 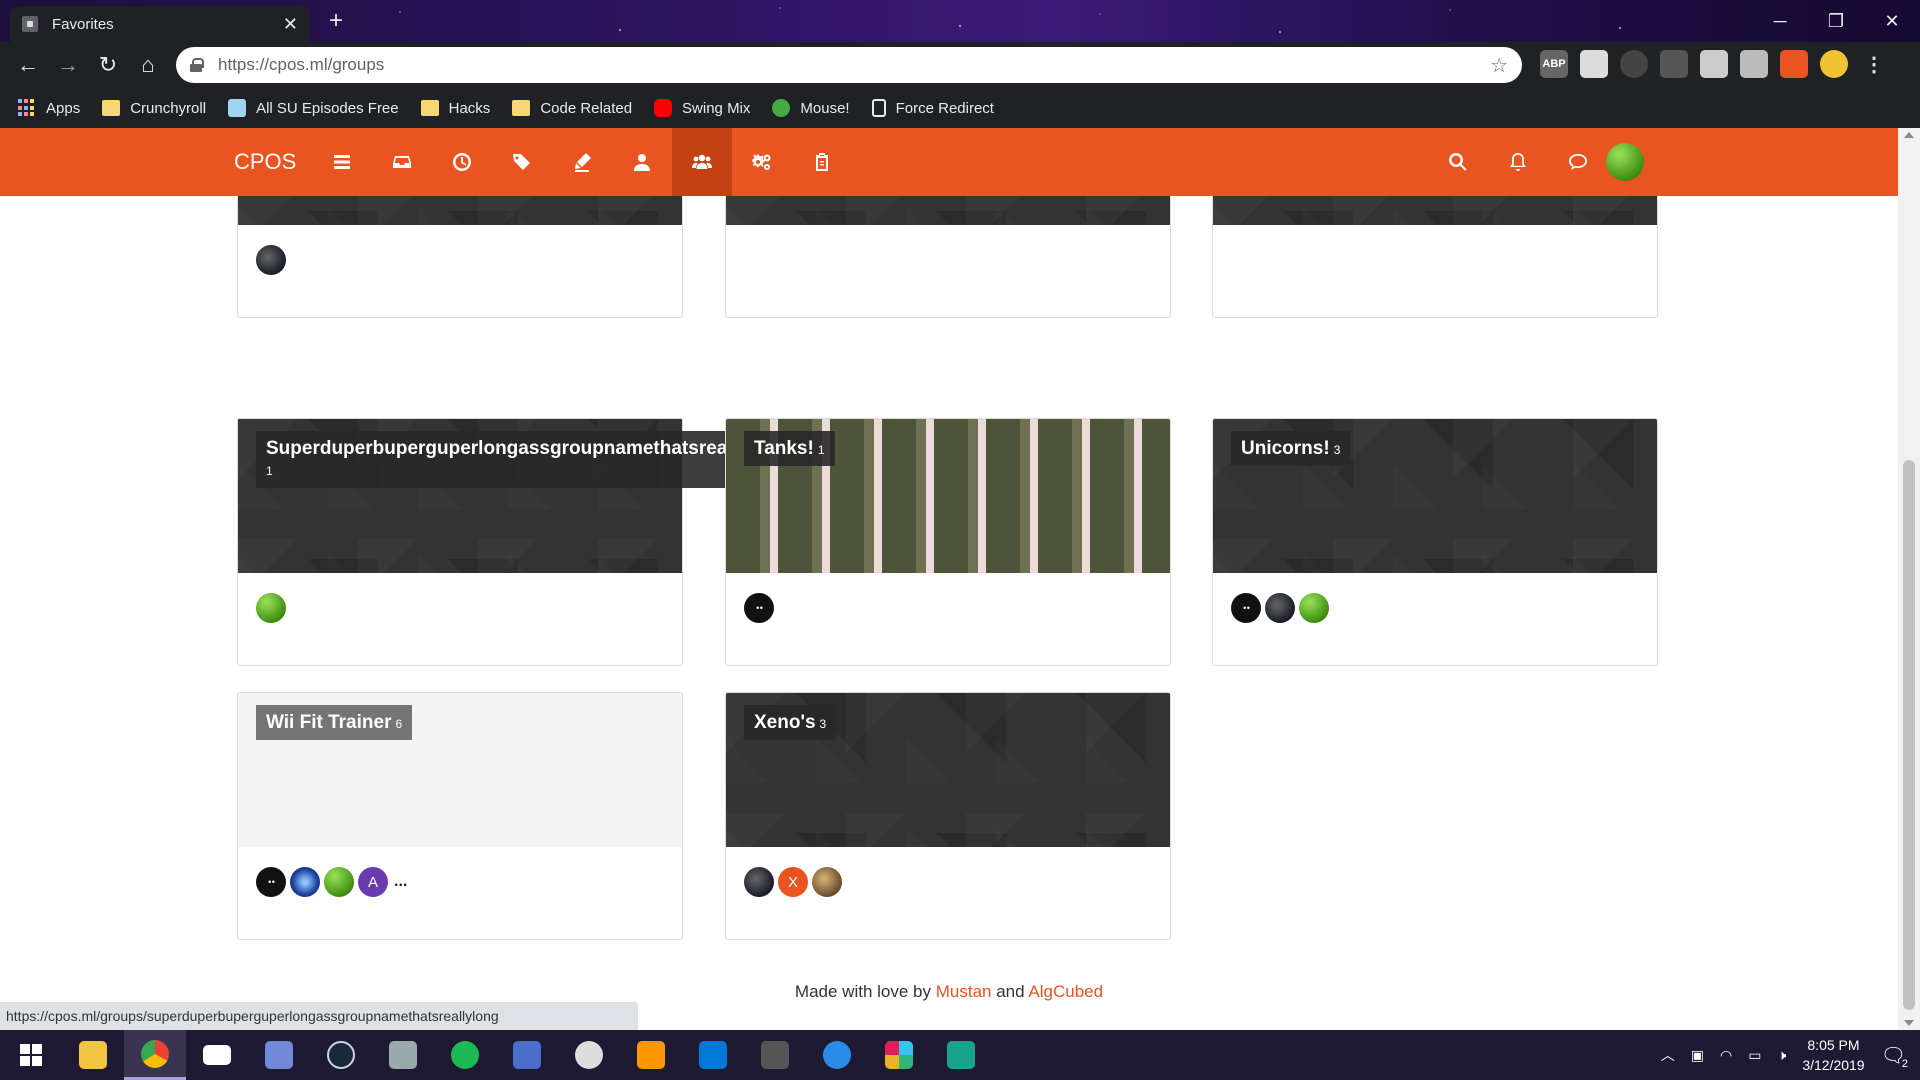 I want to click on group-card-xenos: Xeno's 3 X, so click(x=948, y=816).